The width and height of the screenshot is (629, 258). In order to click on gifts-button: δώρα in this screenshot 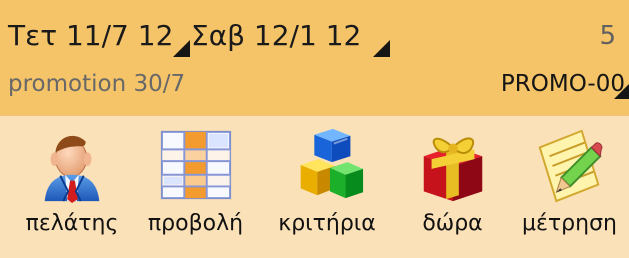, I will do `click(452, 185)`.